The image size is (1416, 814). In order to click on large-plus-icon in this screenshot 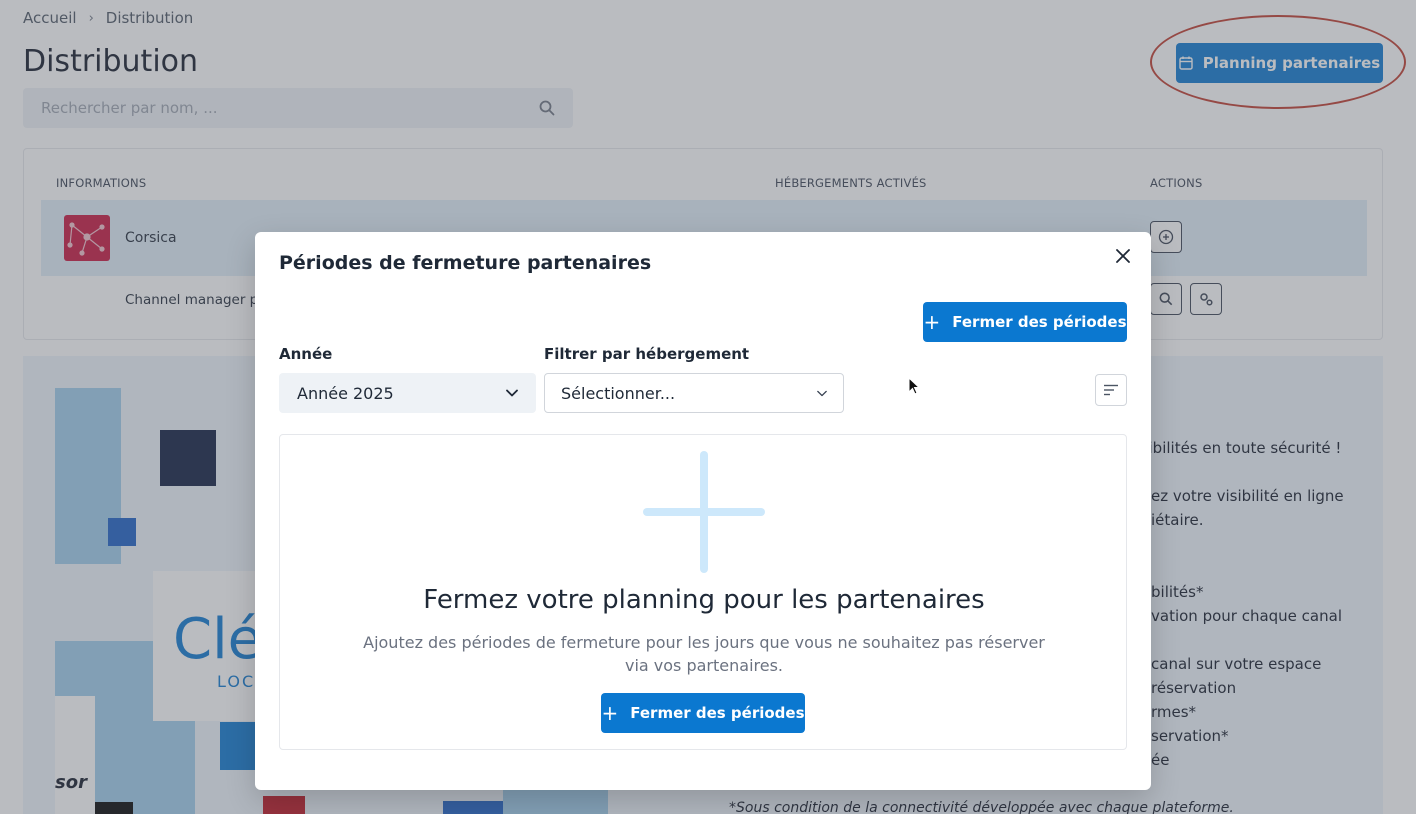, I will do `click(704, 512)`.